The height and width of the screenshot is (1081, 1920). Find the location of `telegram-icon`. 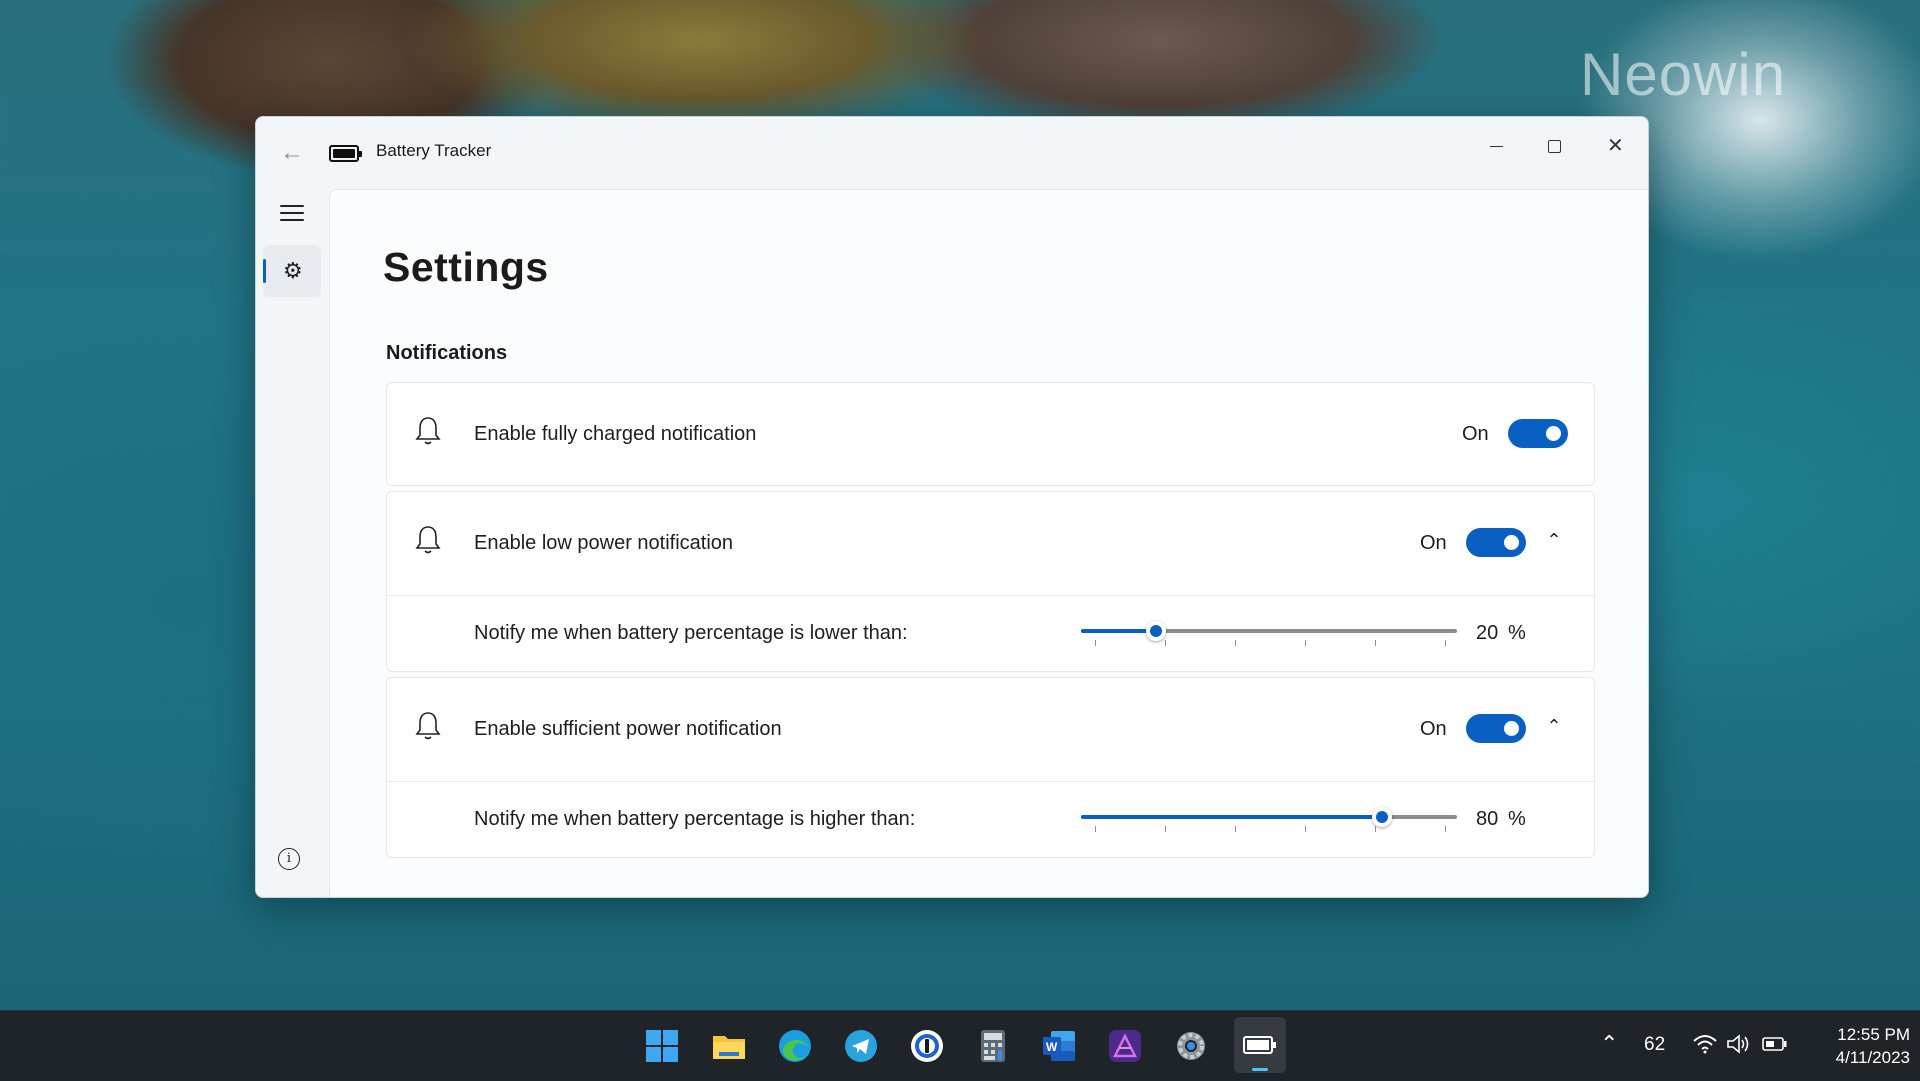

telegram-icon is located at coordinates (861, 1046).